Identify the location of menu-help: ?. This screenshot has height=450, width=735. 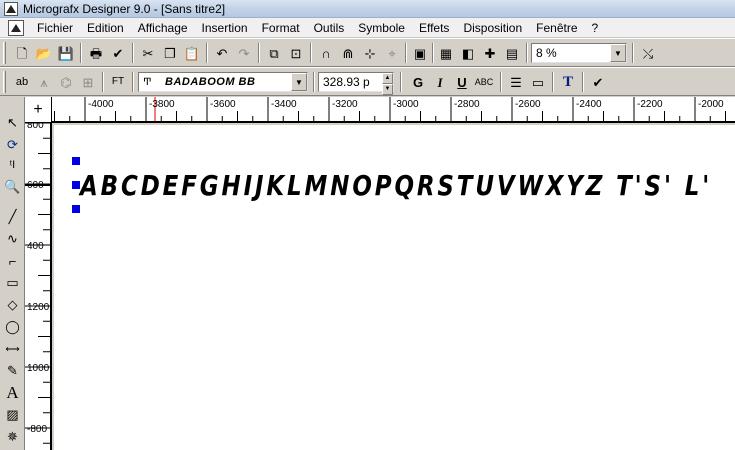
(595, 28).